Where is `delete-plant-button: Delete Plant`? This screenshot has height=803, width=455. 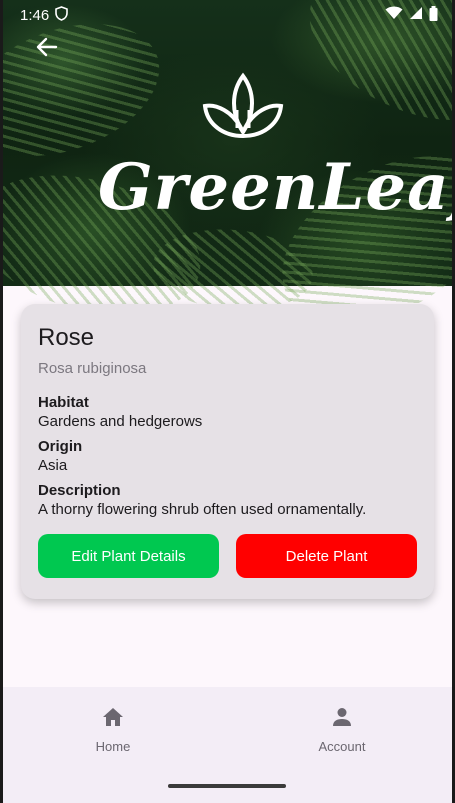 delete-plant-button: Delete Plant is located at coordinates (326, 556).